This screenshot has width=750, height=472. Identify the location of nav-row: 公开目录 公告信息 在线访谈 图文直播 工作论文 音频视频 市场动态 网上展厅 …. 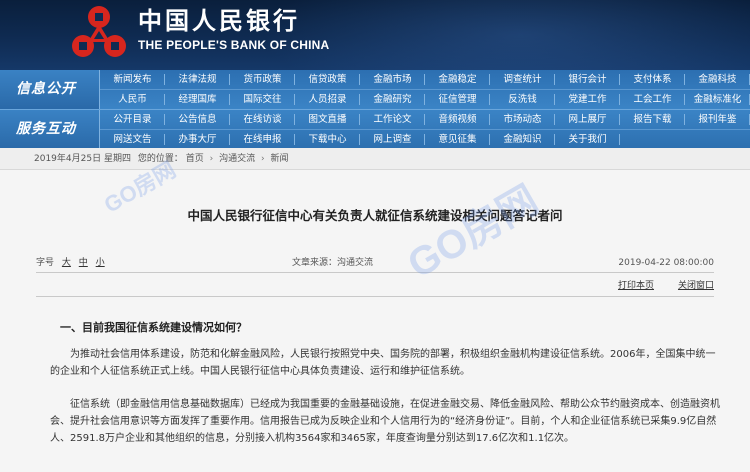
(425, 119).